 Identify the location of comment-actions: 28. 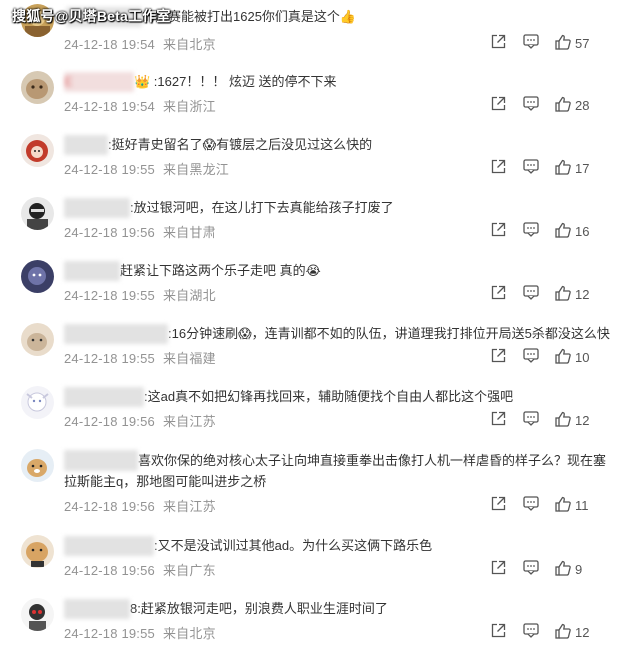
(561, 106).